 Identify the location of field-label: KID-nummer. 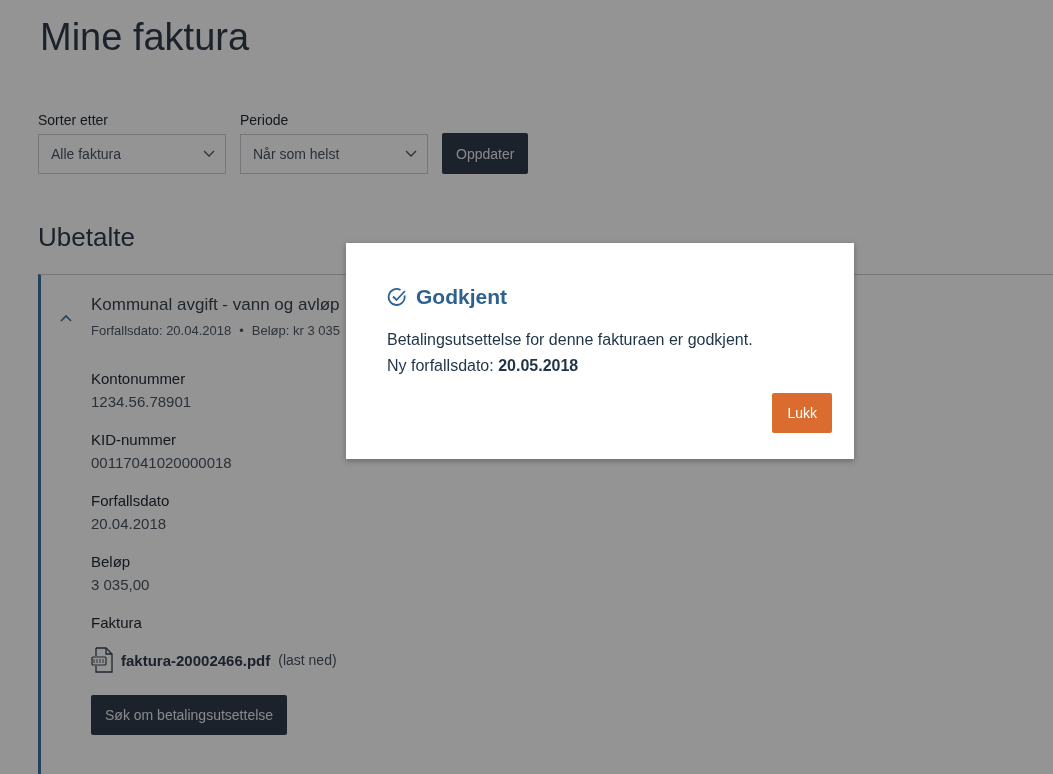
(134, 439).